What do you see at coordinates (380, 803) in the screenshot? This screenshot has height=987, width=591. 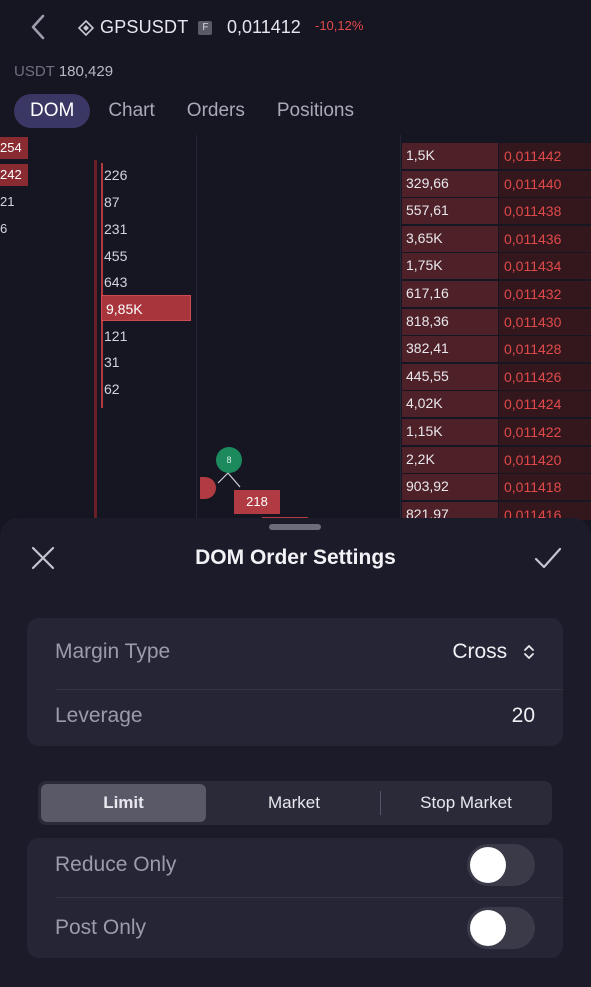 I see `segment-divider` at bounding box center [380, 803].